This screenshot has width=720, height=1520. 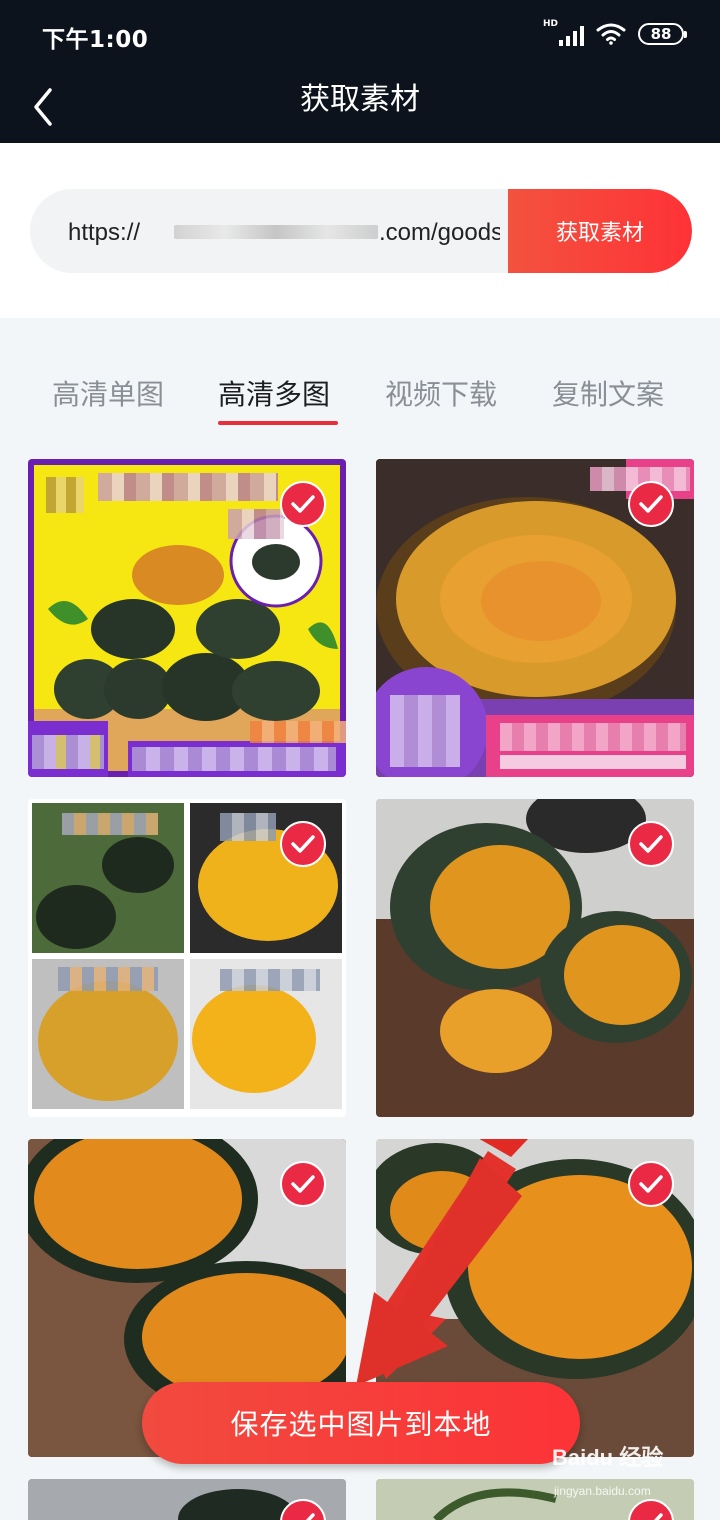 What do you see at coordinates (274, 393) in the screenshot?
I see `tab-hd-multi: 高清多图` at bounding box center [274, 393].